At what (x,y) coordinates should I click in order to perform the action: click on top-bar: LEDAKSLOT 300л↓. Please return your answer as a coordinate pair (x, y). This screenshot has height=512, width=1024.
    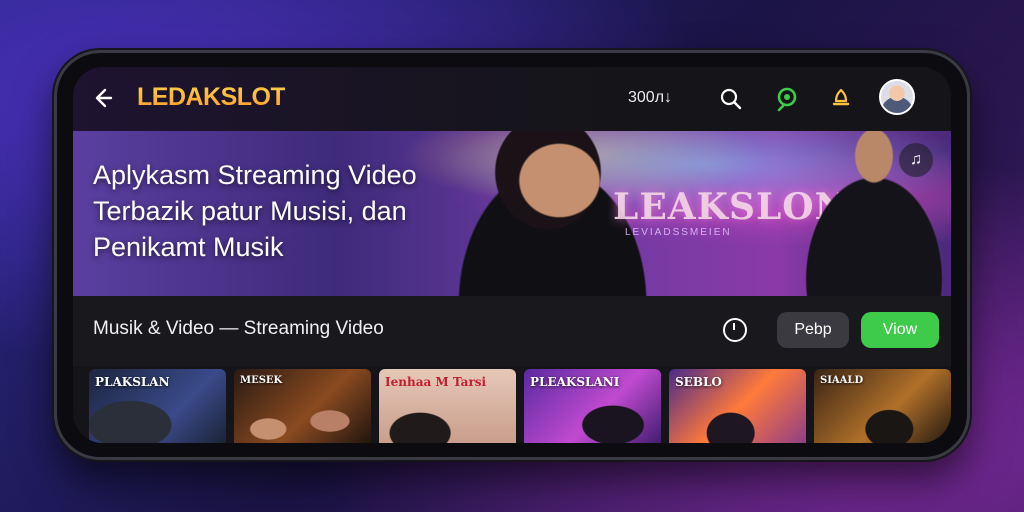
    Looking at the image, I should click on (512, 99).